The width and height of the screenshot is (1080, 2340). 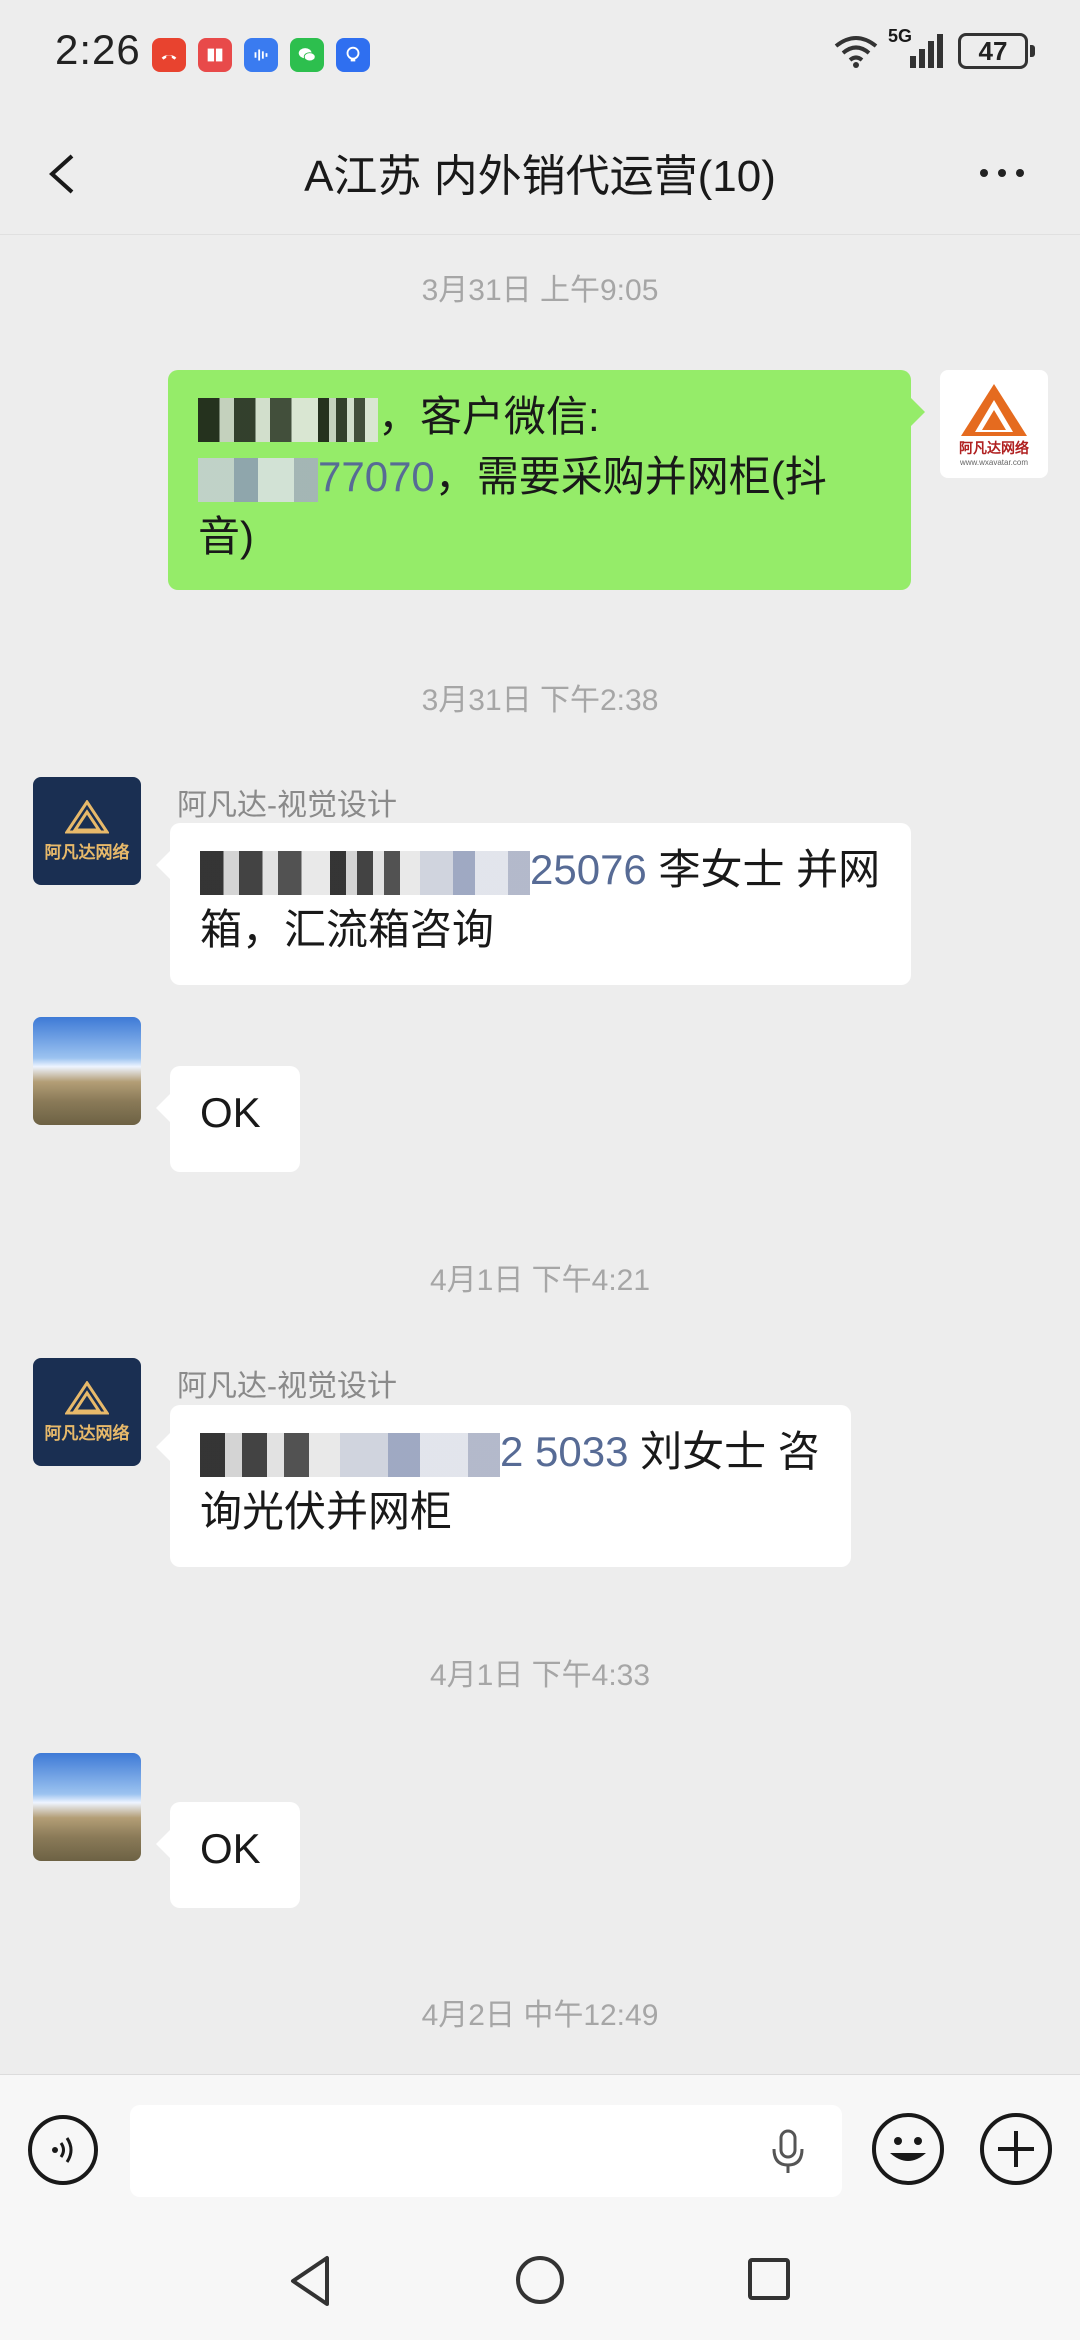 What do you see at coordinates (900, 36) in the screenshot?
I see `network-type: 5G` at bounding box center [900, 36].